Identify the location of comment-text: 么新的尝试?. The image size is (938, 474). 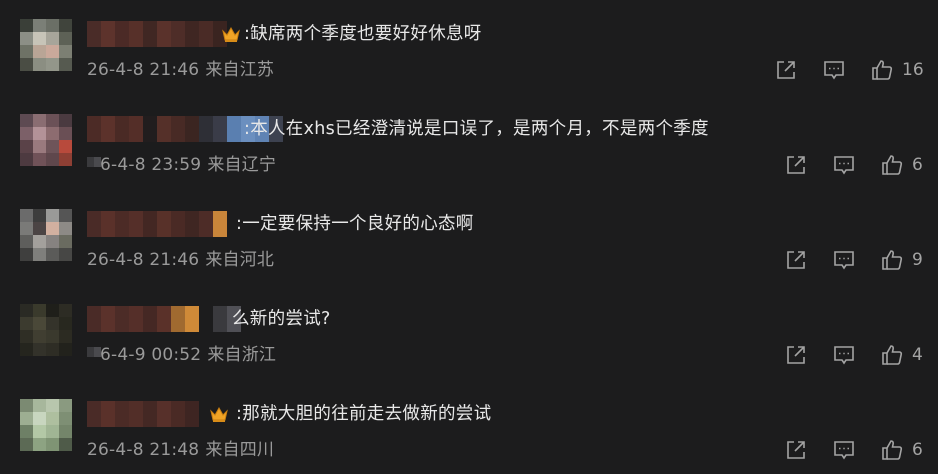
(281, 319).